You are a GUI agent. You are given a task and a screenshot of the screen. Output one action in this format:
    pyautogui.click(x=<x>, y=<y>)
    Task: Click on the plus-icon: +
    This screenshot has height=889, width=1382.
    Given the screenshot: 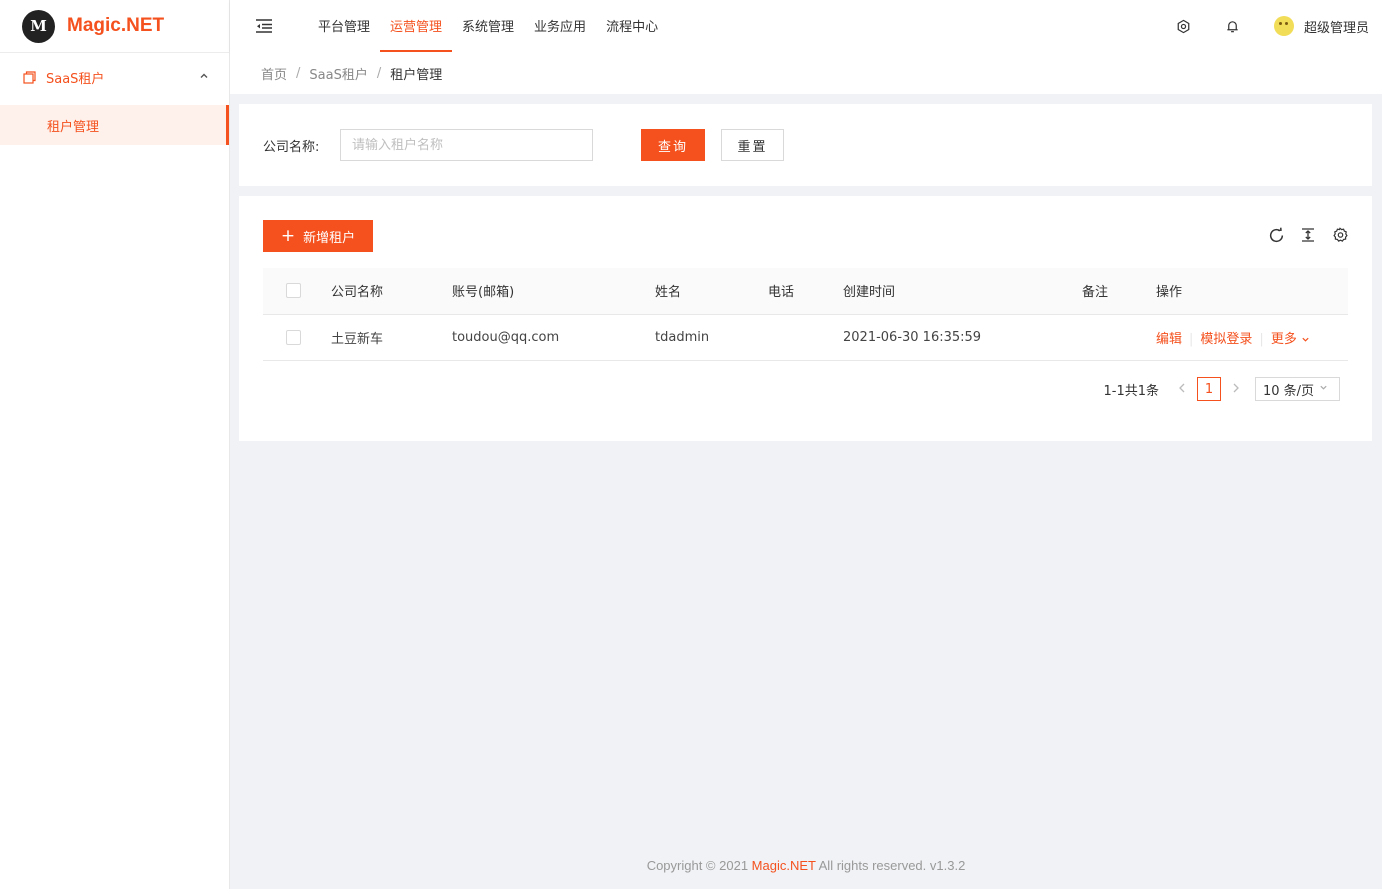 What is the action you would take?
    pyautogui.click(x=288, y=235)
    